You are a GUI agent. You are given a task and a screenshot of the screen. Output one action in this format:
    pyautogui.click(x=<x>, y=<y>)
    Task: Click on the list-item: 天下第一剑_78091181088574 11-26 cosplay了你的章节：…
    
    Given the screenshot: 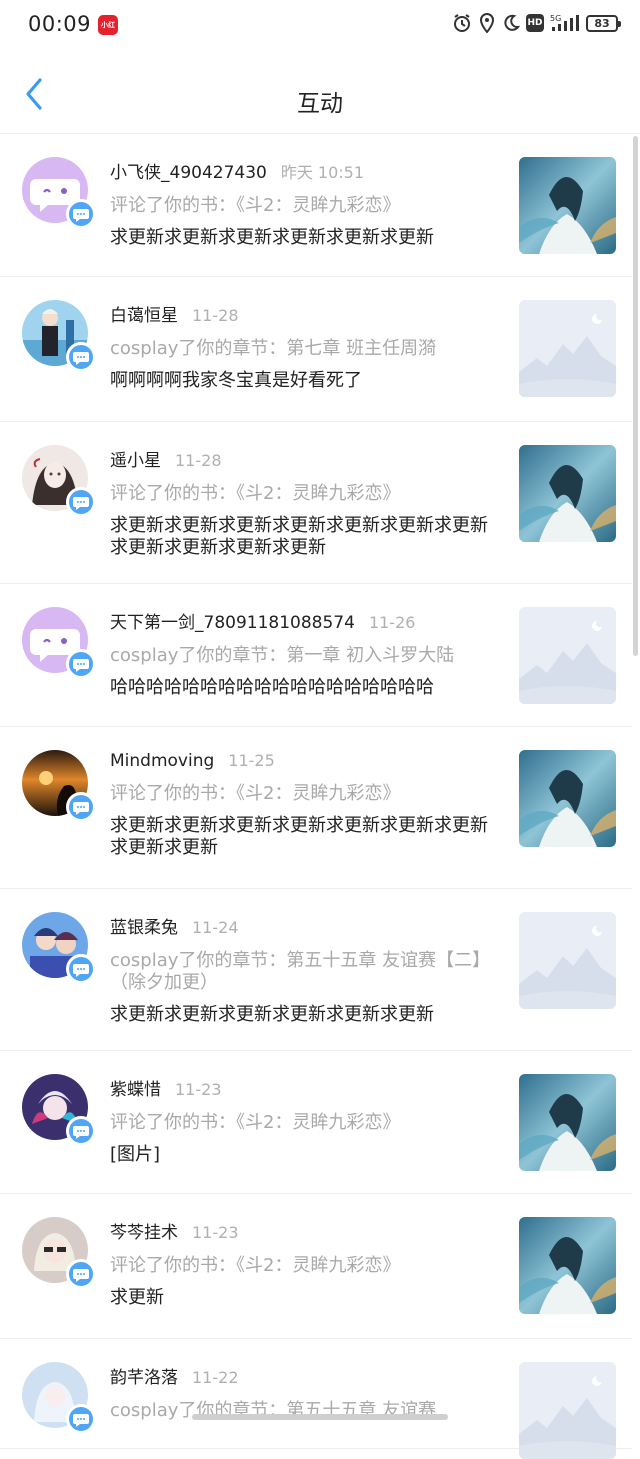 What is the action you would take?
    pyautogui.click(x=316, y=655)
    